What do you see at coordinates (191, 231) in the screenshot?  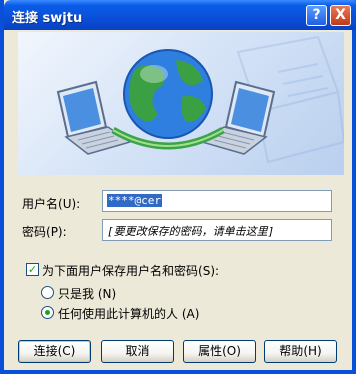 I see `password-placeholder: [要更改保存的密码，请单击这里]` at bounding box center [191, 231].